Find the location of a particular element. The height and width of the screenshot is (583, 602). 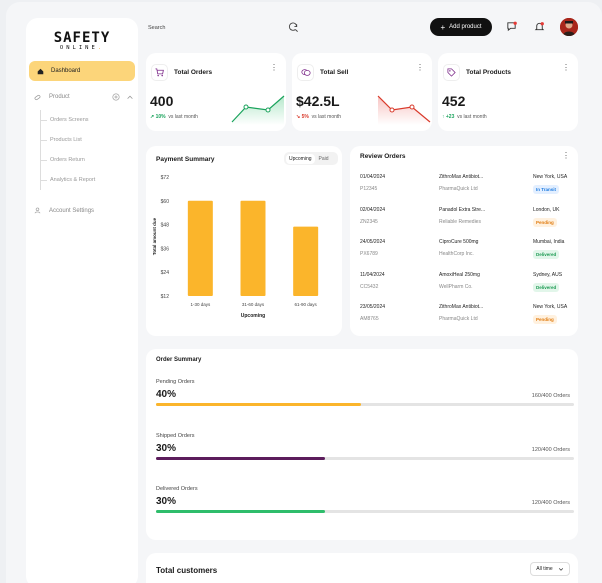

y-tick-label: $60 is located at coordinates (165, 202).